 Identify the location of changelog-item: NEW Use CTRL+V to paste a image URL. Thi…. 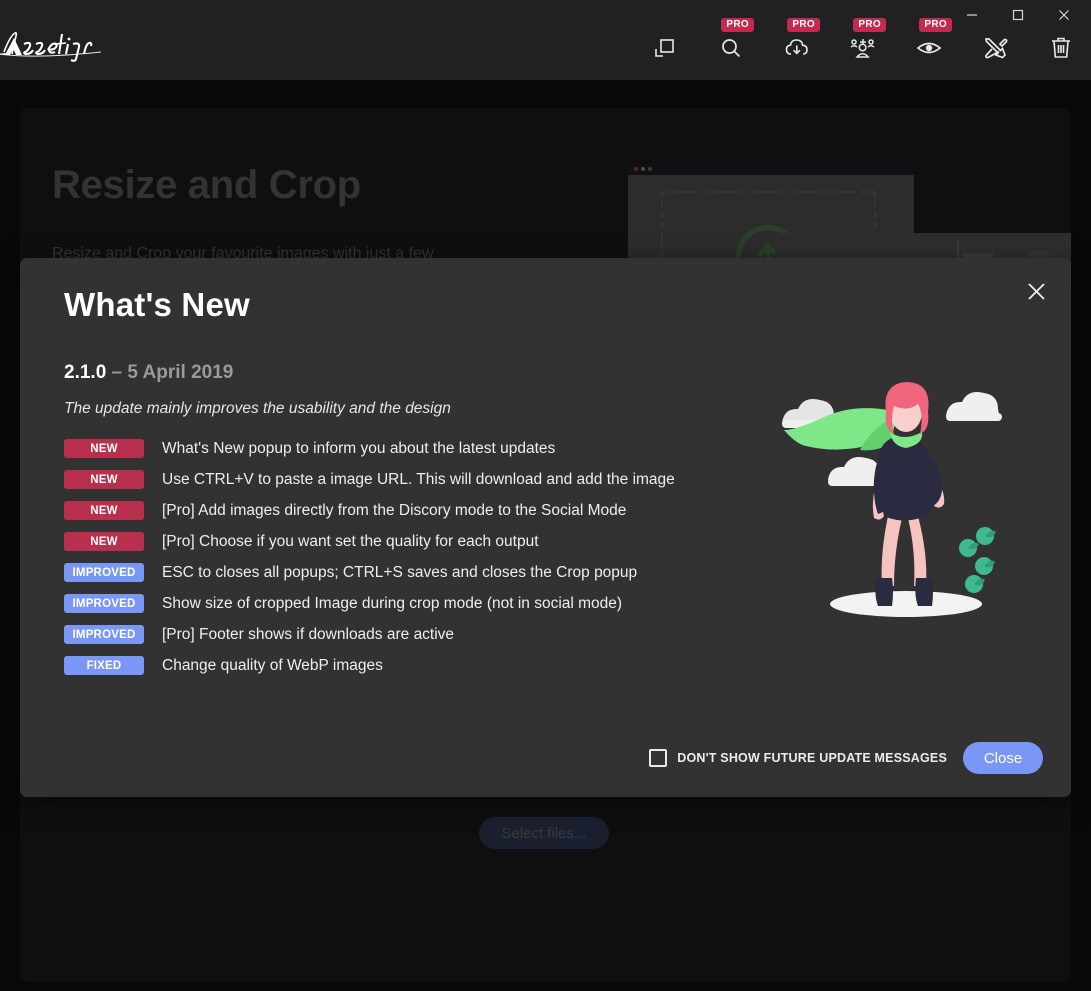
(414, 479).